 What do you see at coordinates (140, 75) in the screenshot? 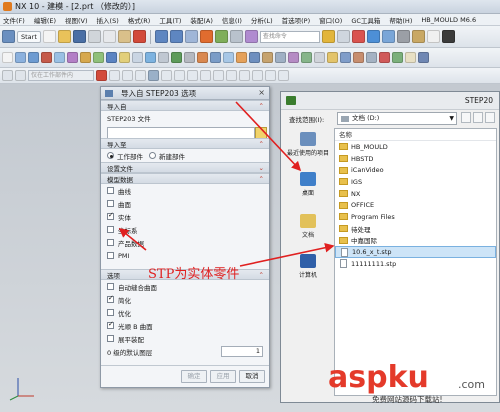
I see `filter-icon` at bounding box center [140, 75].